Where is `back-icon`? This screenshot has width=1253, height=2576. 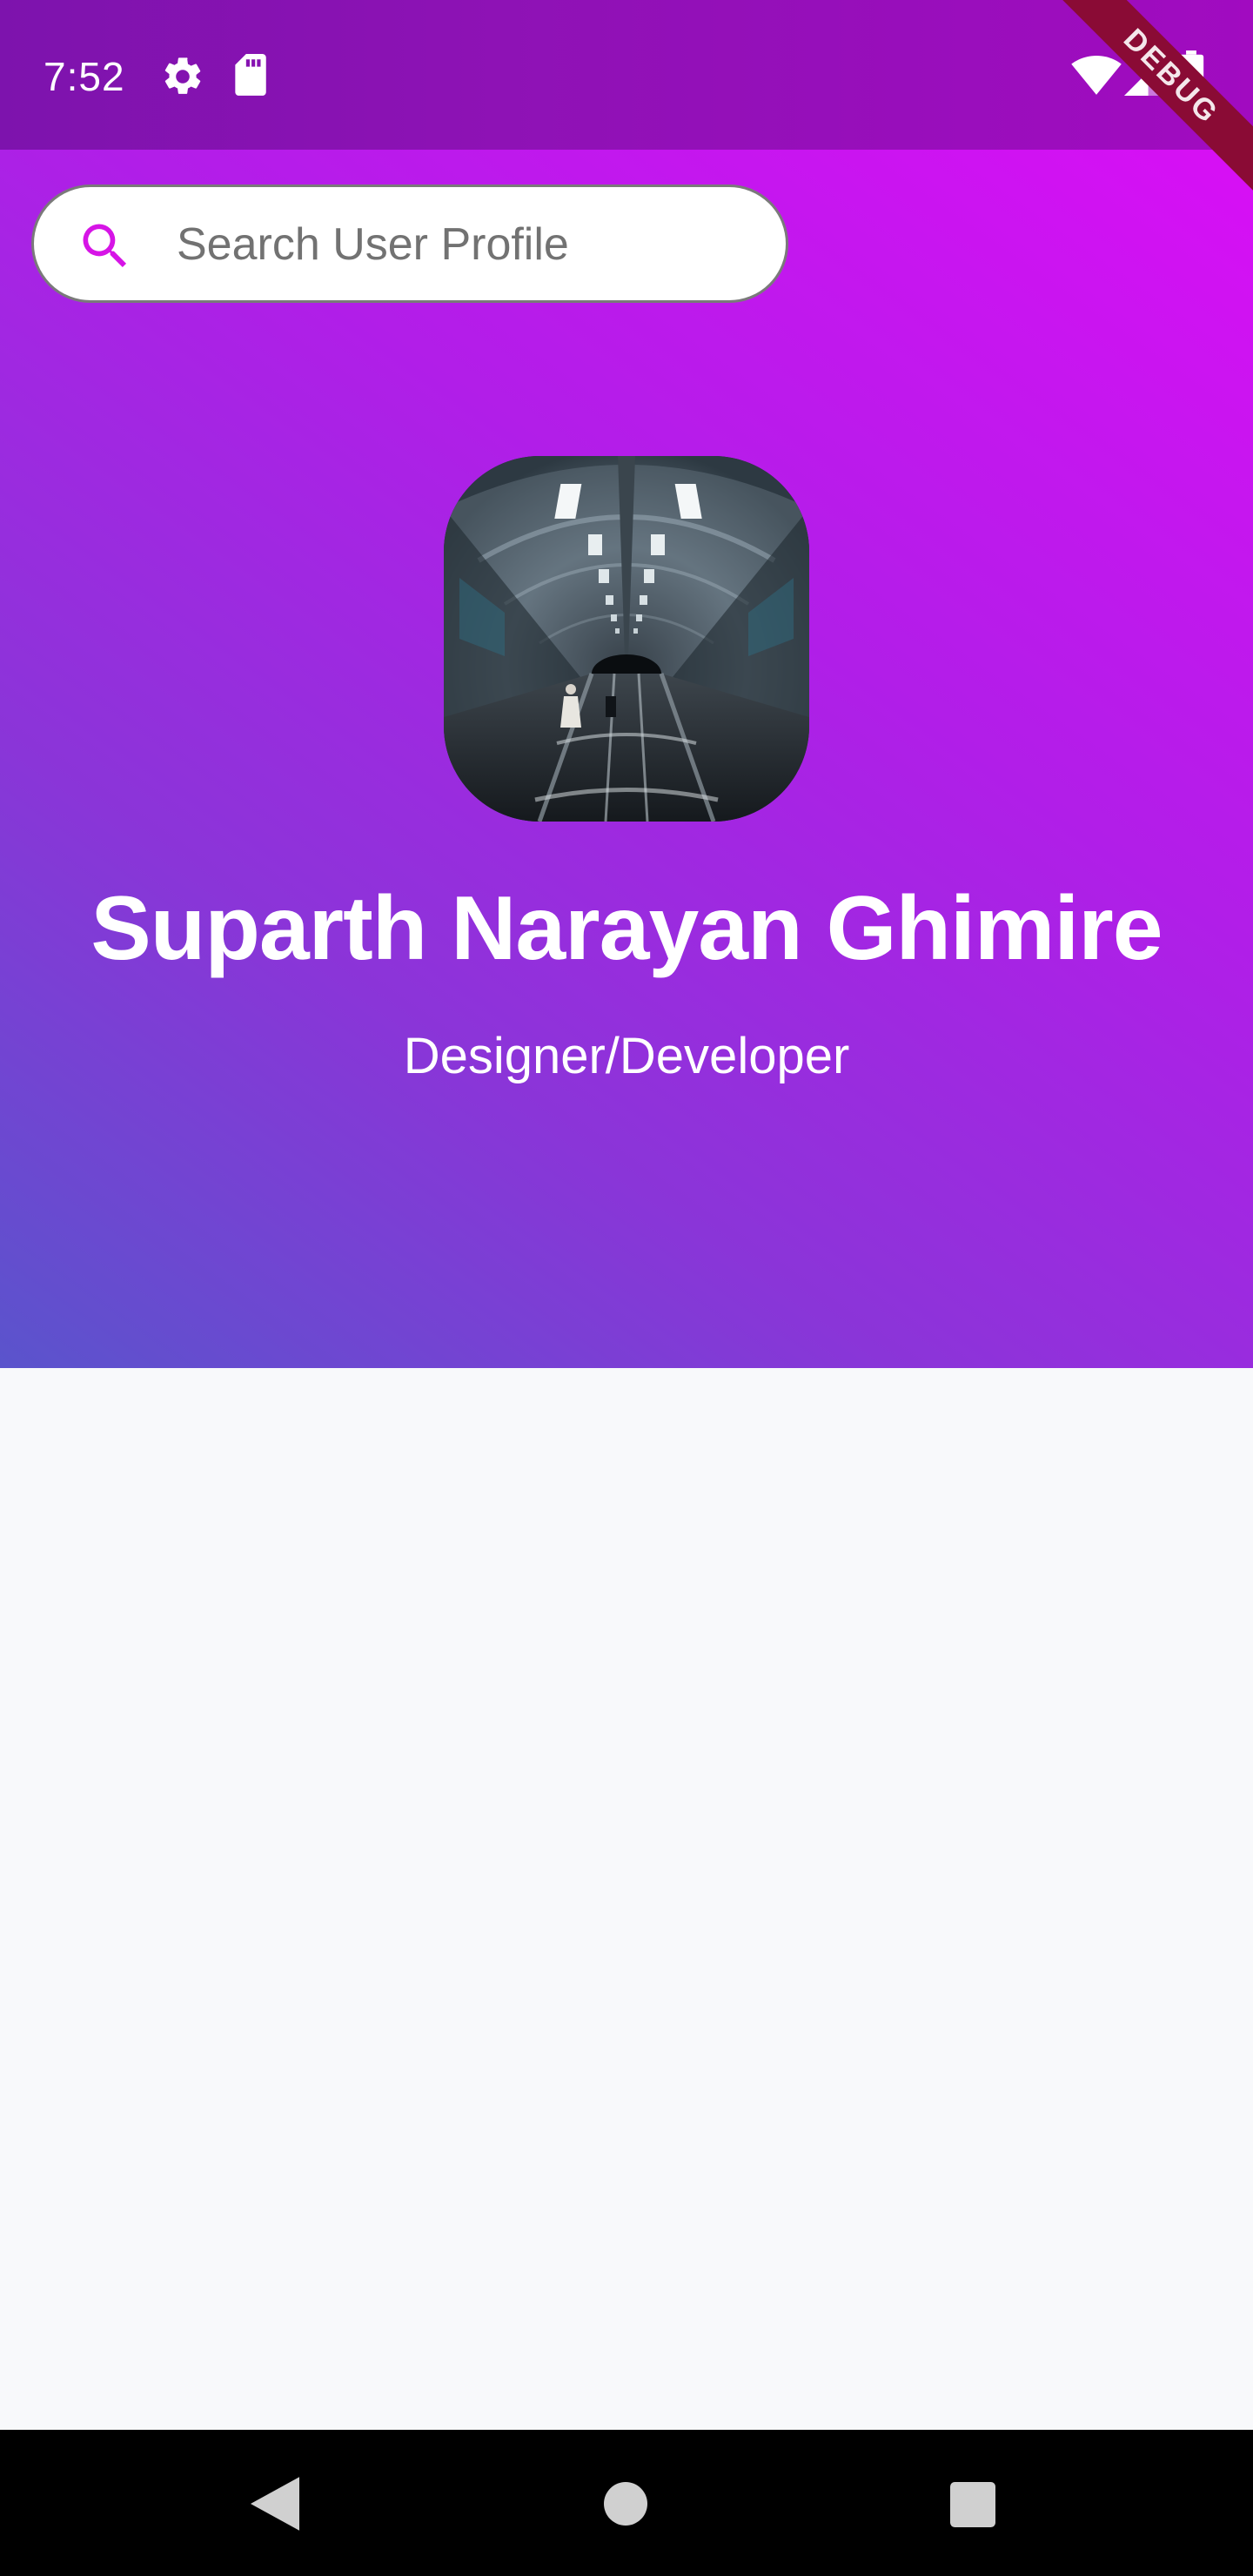
back-icon is located at coordinates (275, 2504).